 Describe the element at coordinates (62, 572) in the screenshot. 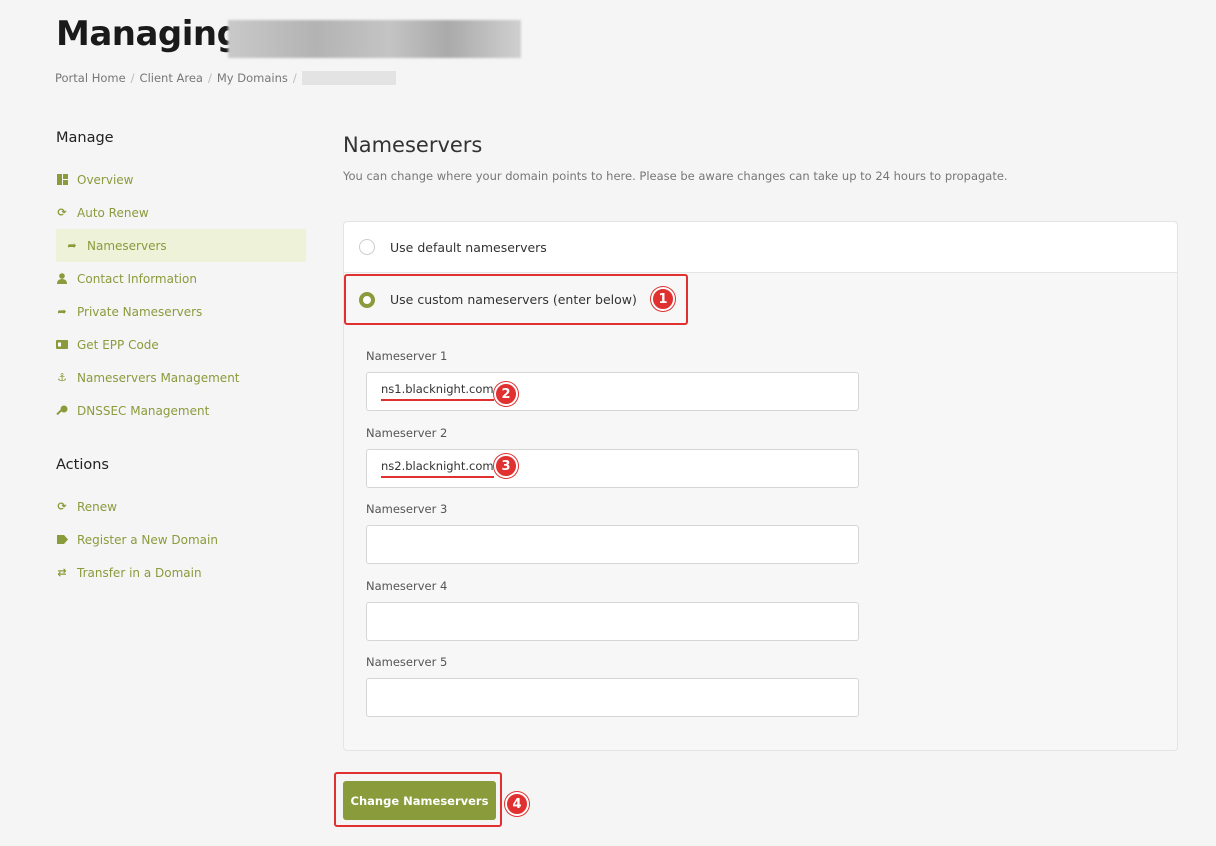

I see `exchange-icon: ⇄` at that location.